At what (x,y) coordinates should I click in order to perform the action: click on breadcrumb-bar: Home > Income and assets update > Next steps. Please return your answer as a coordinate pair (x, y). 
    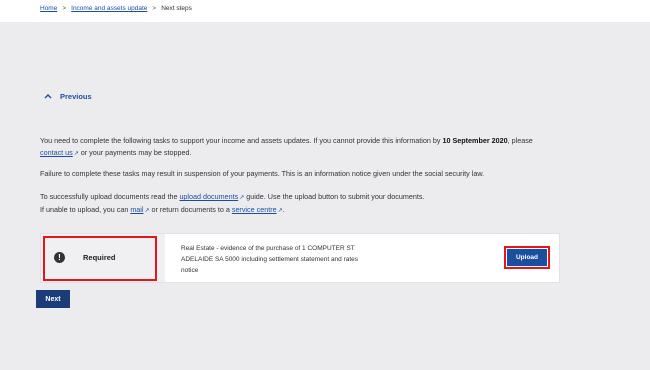
    Looking at the image, I should click on (325, 11).